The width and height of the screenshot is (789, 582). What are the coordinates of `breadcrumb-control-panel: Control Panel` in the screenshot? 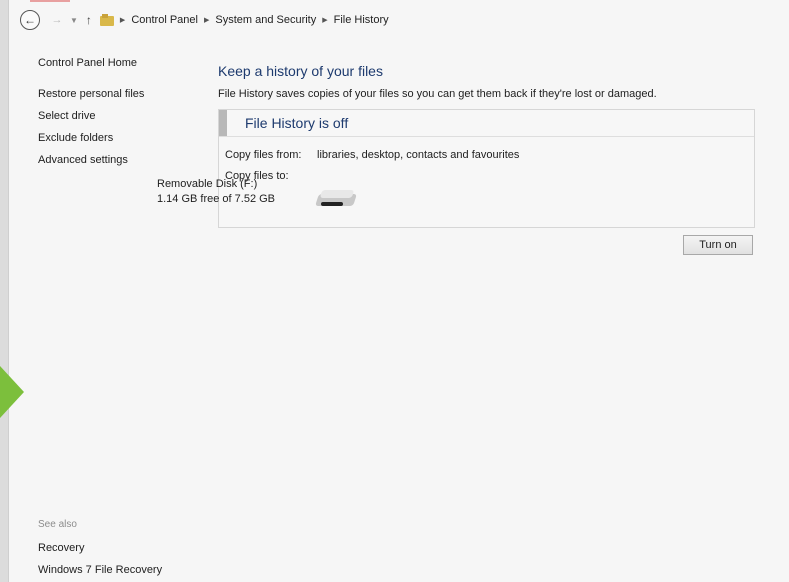 It's located at (164, 20).